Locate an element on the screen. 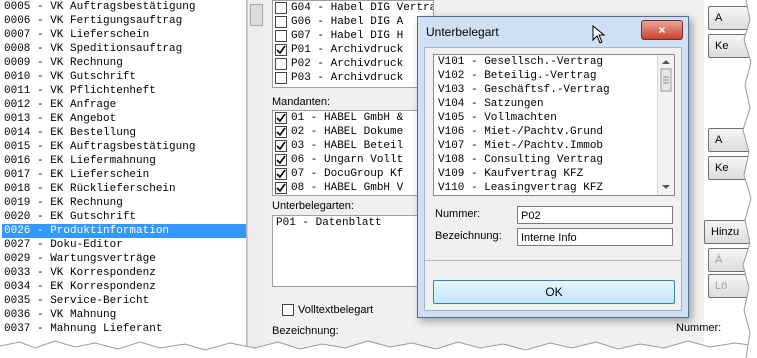  belegart-list-scrollbar is located at coordinates (255, 174).